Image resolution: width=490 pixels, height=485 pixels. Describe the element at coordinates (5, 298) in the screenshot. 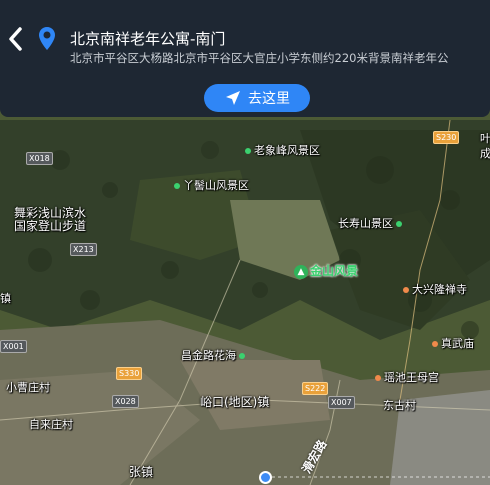

I see `poi-zhen-edge: 镇` at that location.